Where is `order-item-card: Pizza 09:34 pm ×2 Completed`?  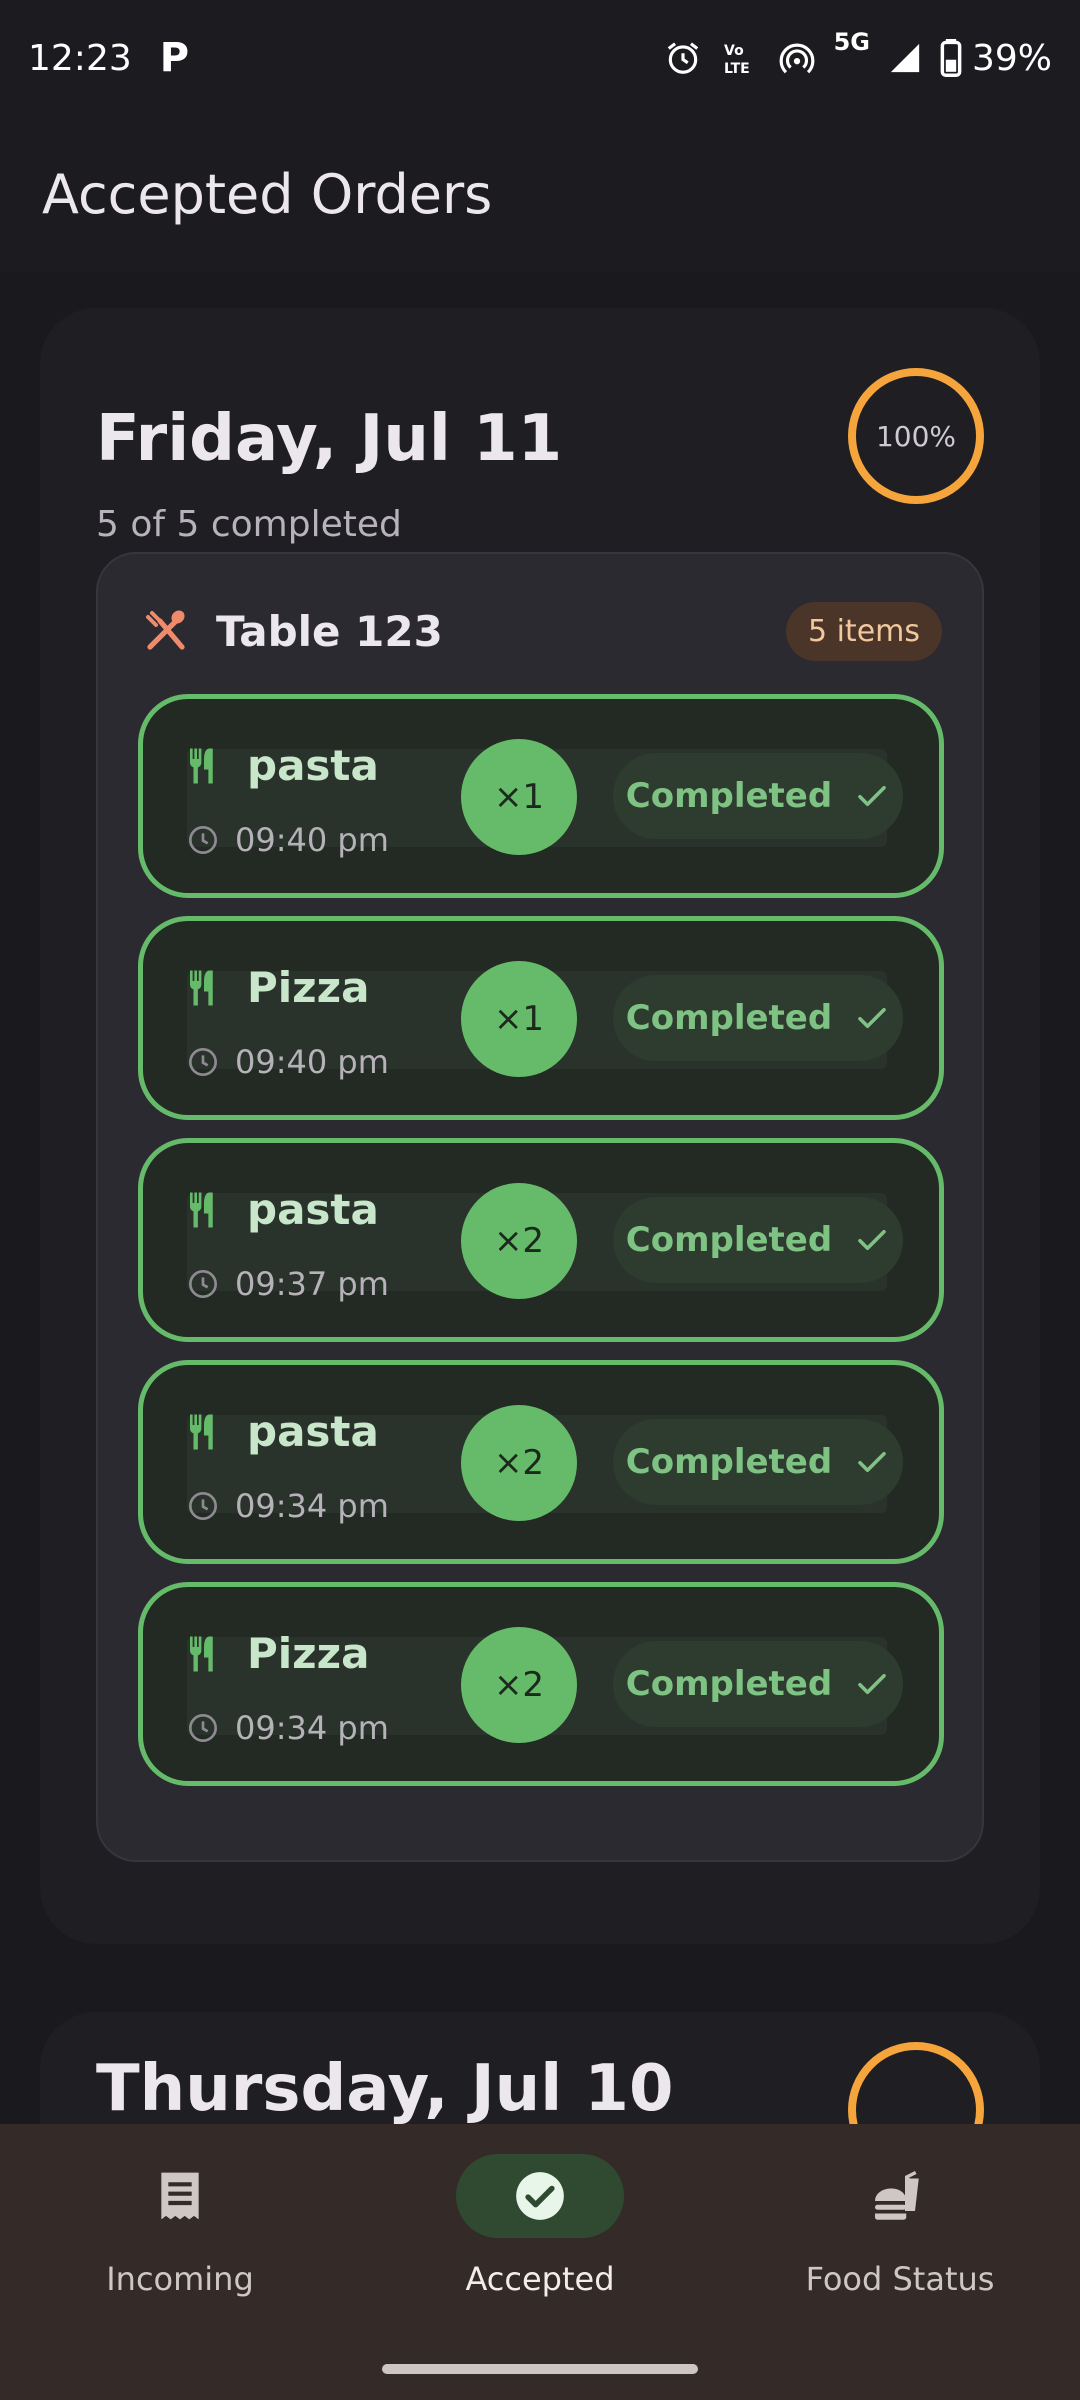 order-item-card: Pizza 09:34 pm ×2 Completed is located at coordinates (541, 1684).